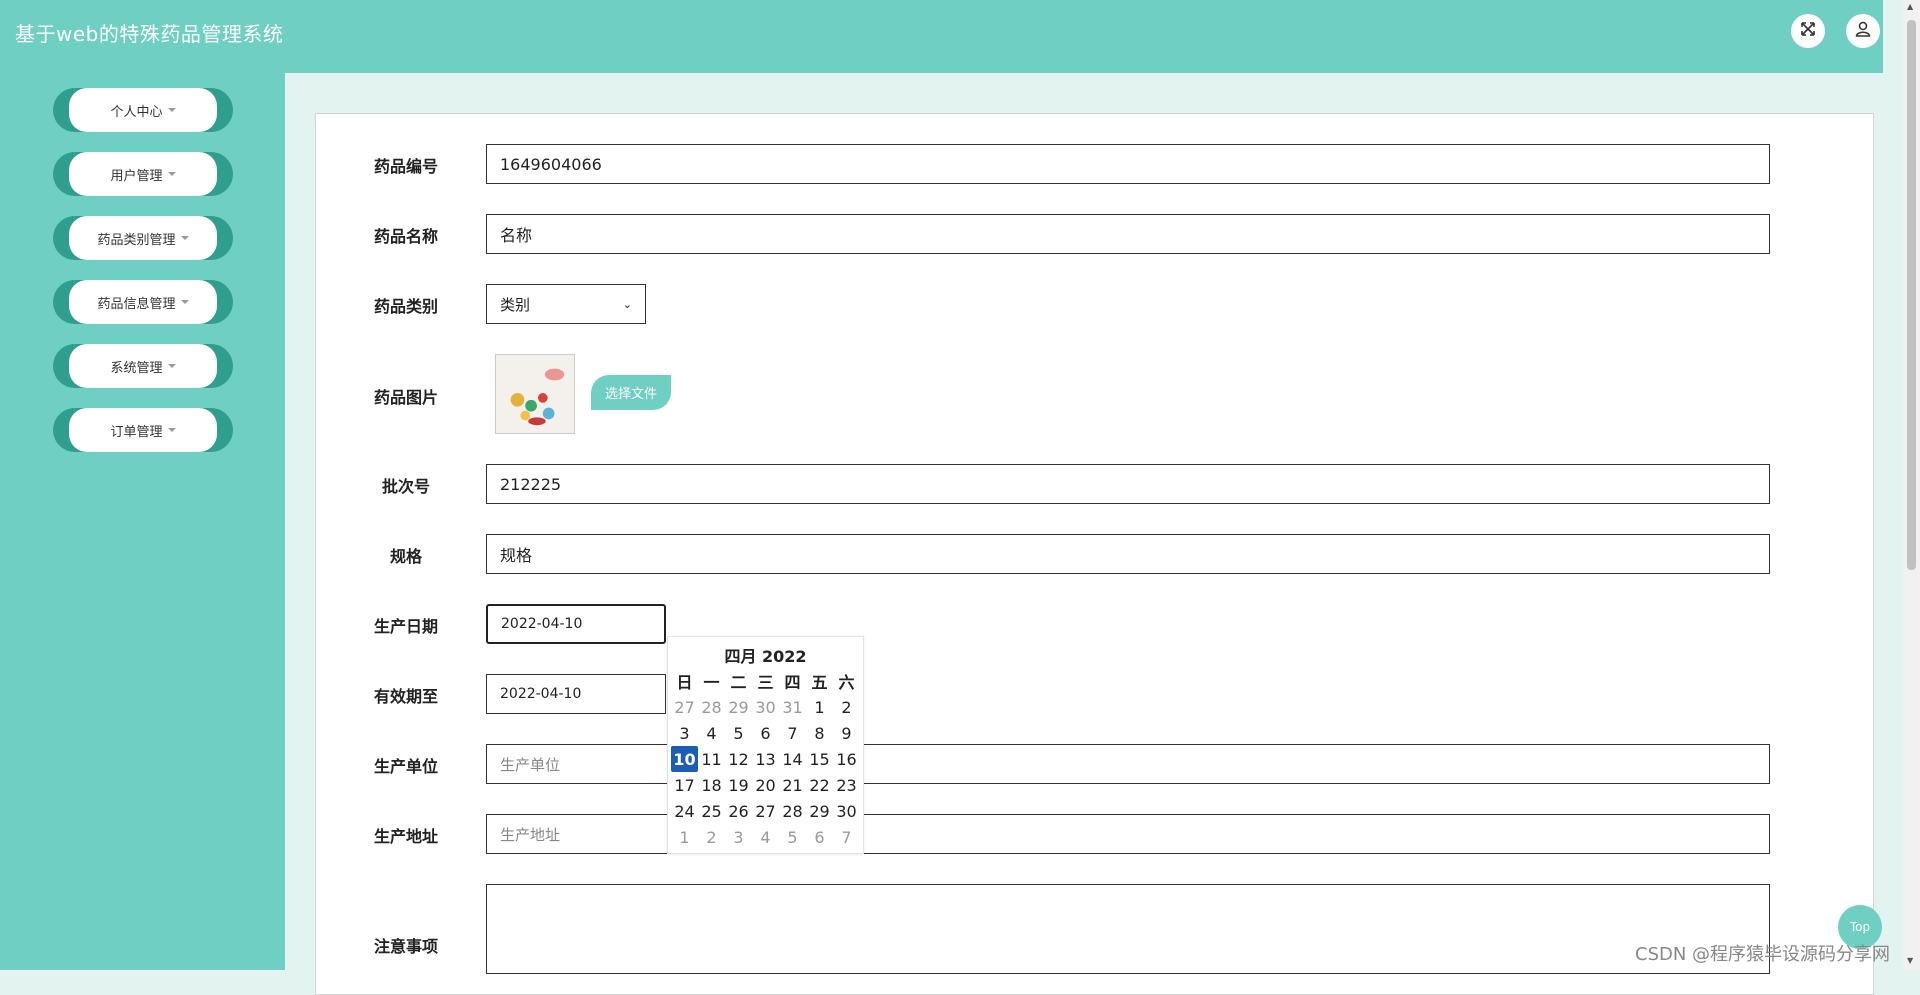 The image size is (1920, 995). I want to click on app-title: 基于web的特殊药品管理系统, so click(149, 34).